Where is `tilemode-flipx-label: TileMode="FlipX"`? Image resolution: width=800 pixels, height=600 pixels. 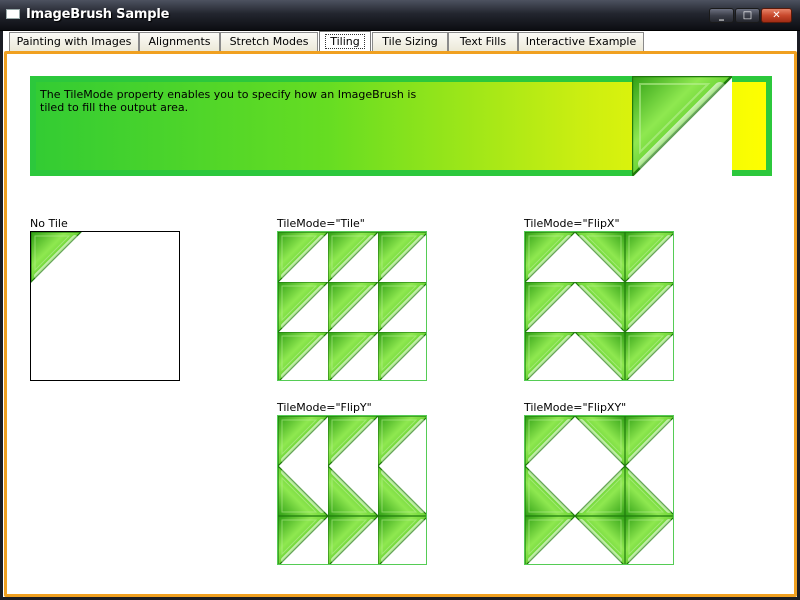
tilemode-flipx-label: TileMode="FlipX" is located at coordinates (572, 223).